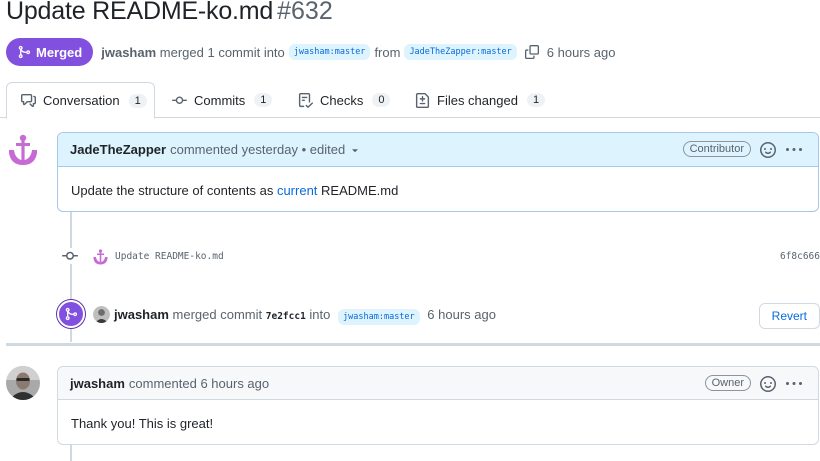 The image size is (820, 461). What do you see at coordinates (118, 149) in the screenshot?
I see `comment-author: JadeTheZapper` at bounding box center [118, 149].